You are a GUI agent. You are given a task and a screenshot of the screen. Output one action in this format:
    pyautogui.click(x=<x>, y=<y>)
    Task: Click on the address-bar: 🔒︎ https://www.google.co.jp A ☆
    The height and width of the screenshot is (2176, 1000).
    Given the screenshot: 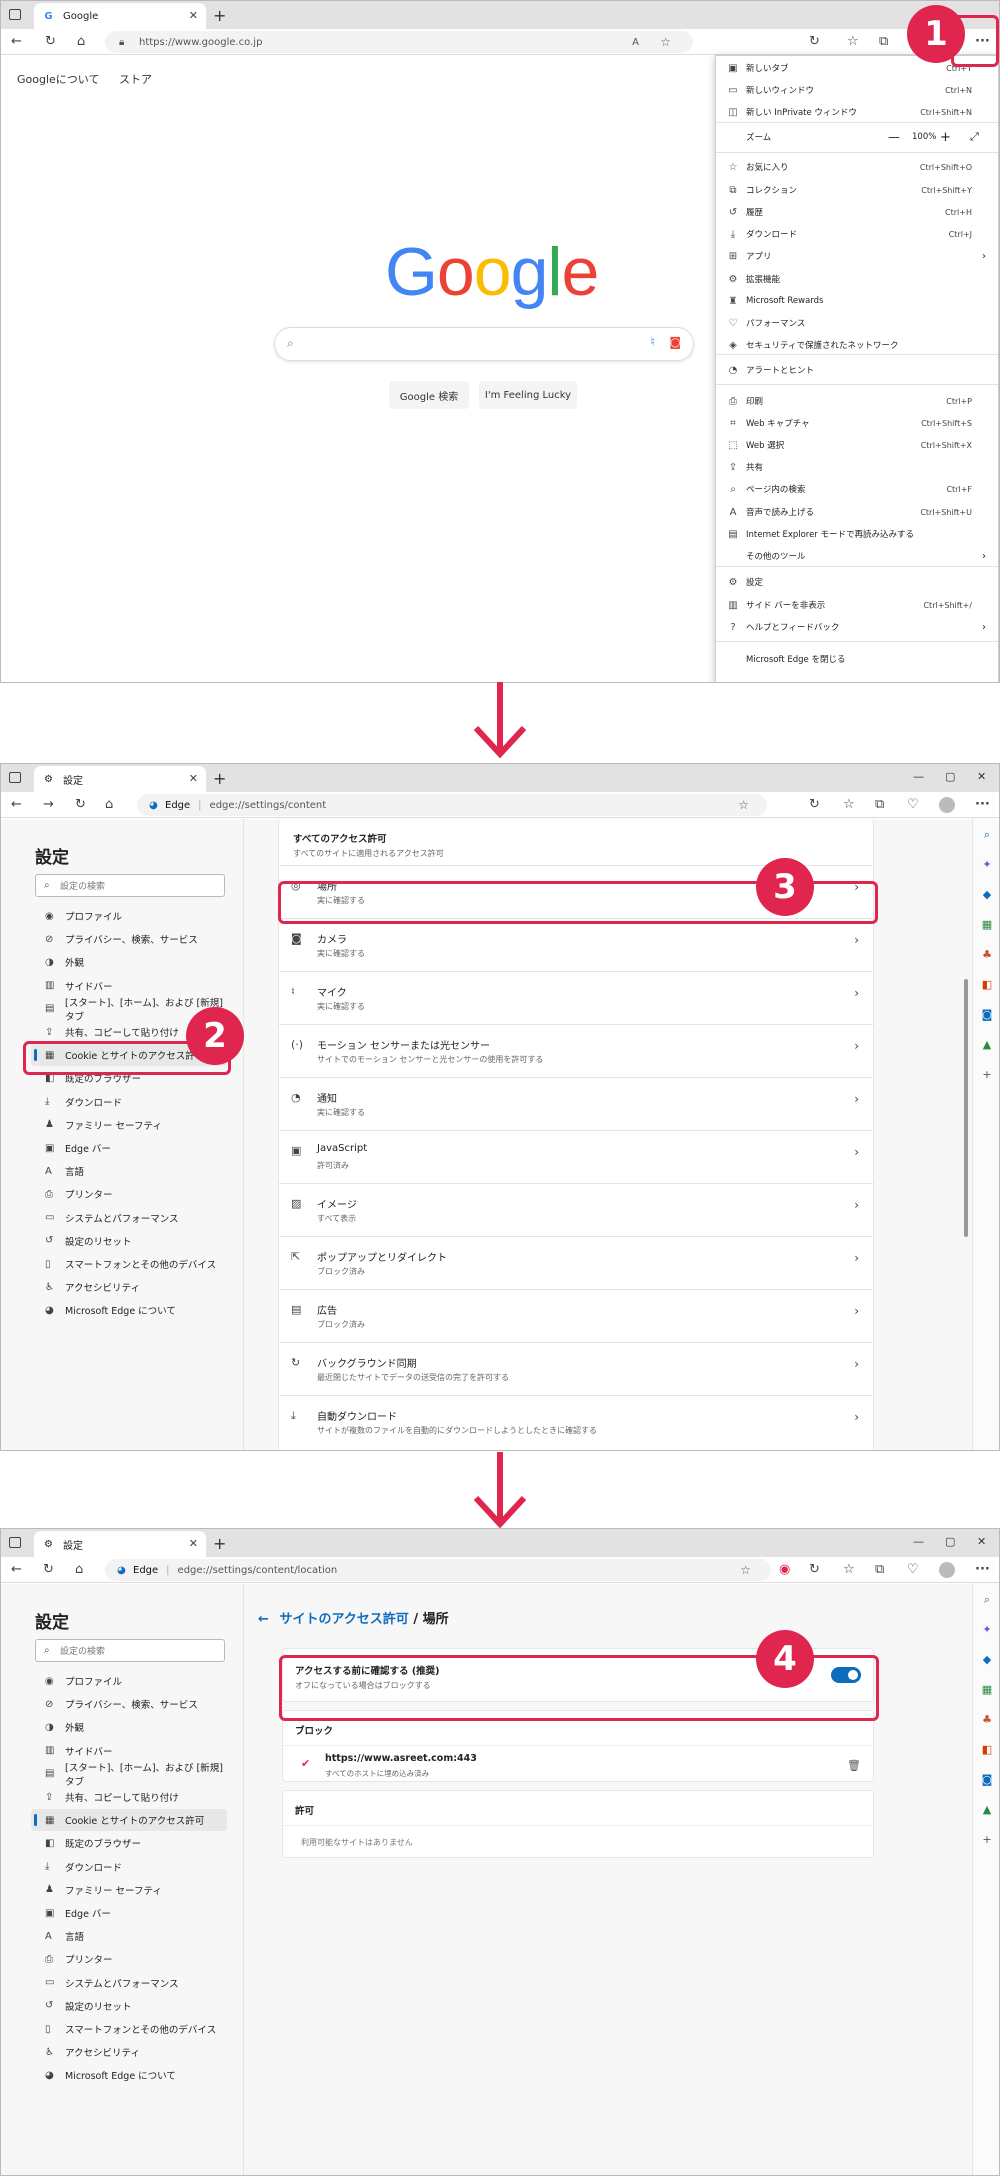 What is the action you would take?
    pyautogui.click(x=399, y=42)
    